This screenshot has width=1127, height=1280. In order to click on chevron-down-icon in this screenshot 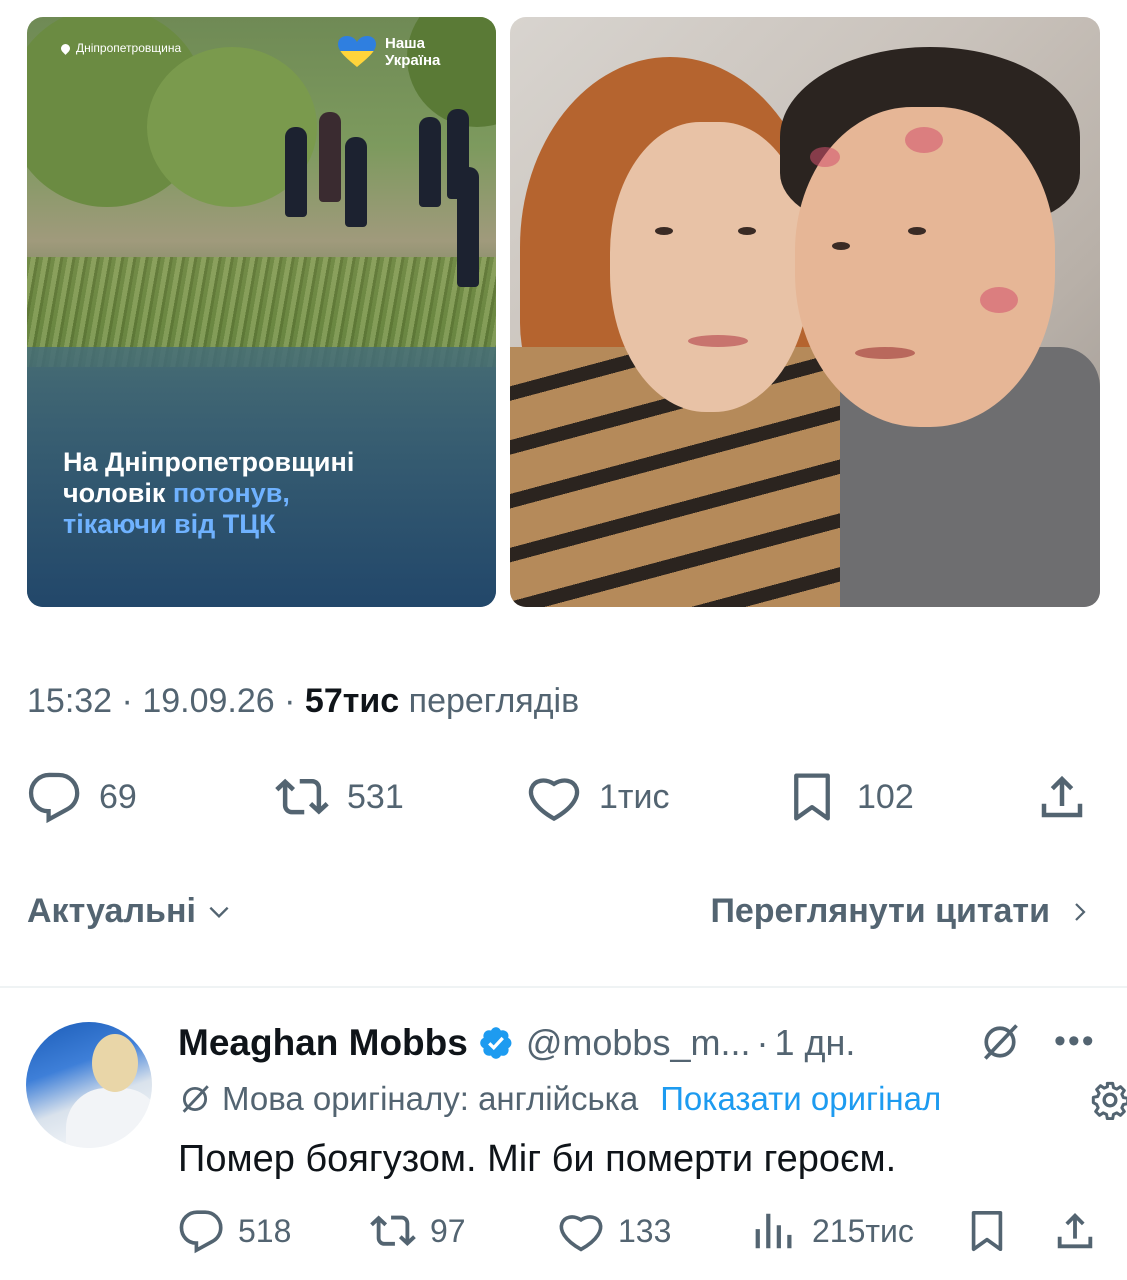, I will do `click(219, 912)`.